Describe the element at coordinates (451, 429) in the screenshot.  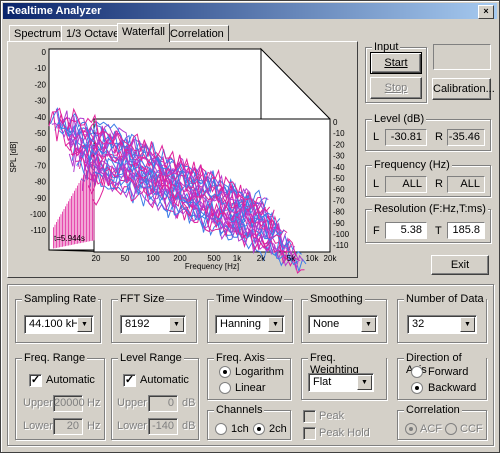
I see `correlation-ccf-radio` at that location.